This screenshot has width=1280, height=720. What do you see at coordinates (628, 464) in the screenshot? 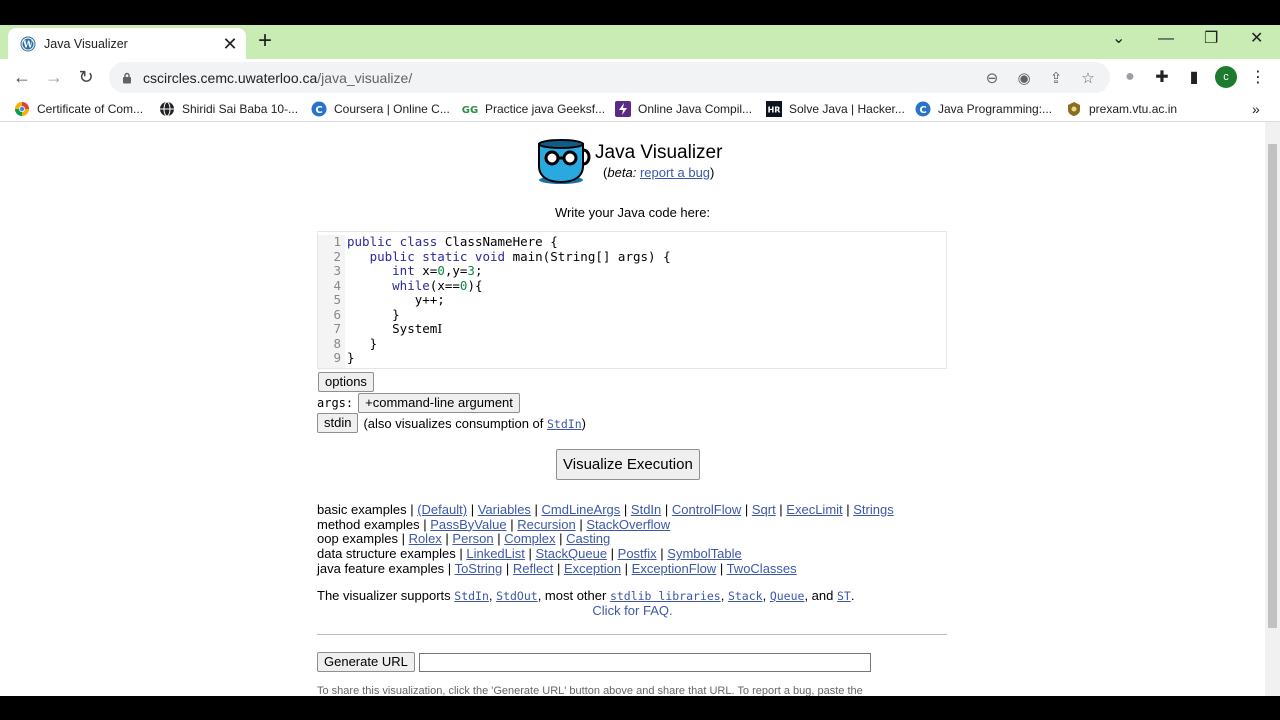
I see `visualize-execution-button: Visualize Execution` at bounding box center [628, 464].